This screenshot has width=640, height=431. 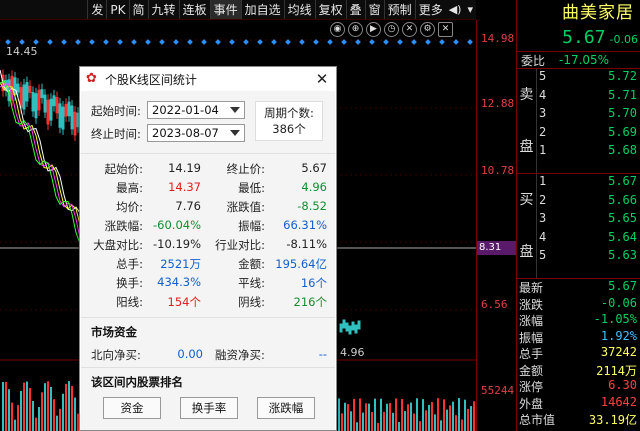 What do you see at coordinates (622, 218) in the screenshot?
I see `book-price: 5.65` at bounding box center [622, 218].